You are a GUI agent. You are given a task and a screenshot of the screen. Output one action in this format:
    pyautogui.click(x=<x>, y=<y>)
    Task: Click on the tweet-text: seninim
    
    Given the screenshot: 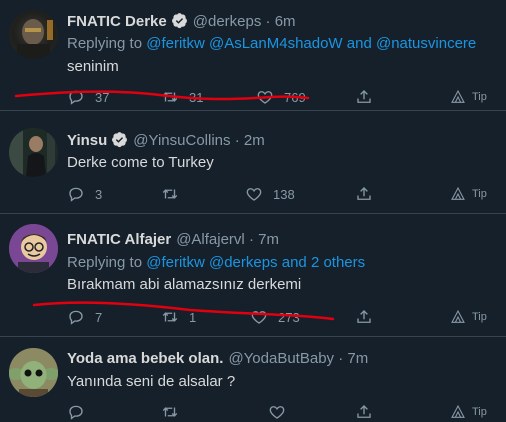 What is the action you would take?
    pyautogui.click(x=93, y=66)
    